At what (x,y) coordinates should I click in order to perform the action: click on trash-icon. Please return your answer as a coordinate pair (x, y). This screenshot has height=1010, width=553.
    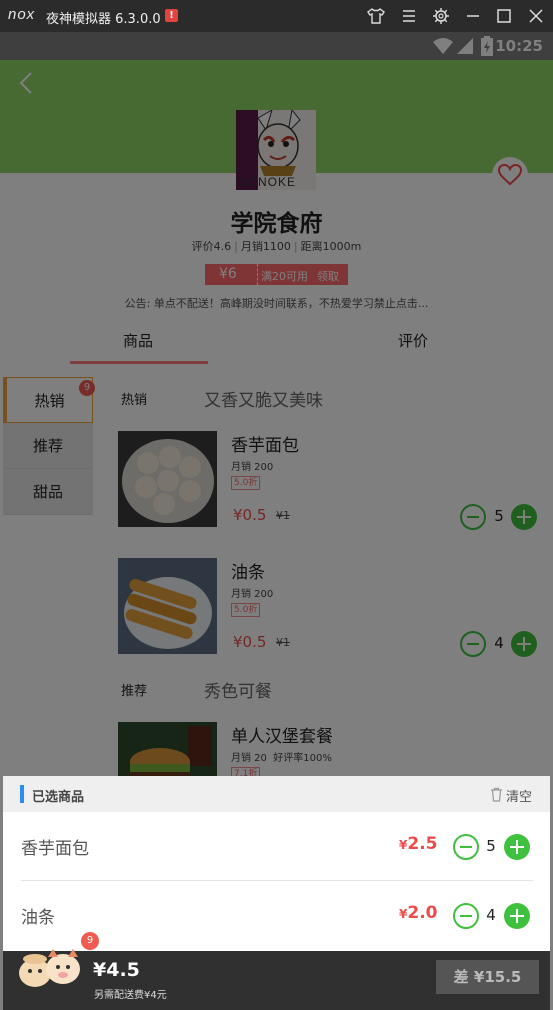
    Looking at the image, I should click on (496, 794).